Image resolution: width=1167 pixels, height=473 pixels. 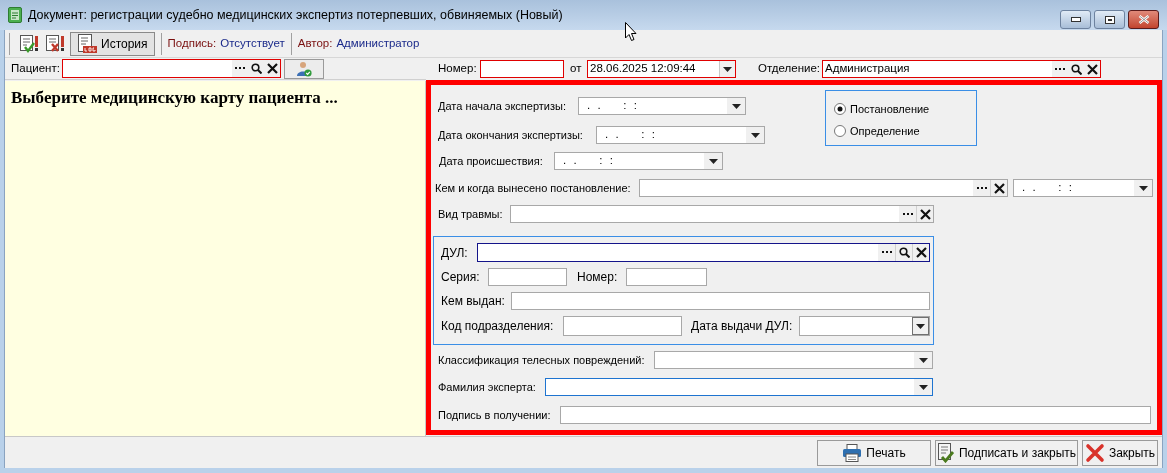 I want to click on close-button: Закрыть, so click(x=1120, y=452).